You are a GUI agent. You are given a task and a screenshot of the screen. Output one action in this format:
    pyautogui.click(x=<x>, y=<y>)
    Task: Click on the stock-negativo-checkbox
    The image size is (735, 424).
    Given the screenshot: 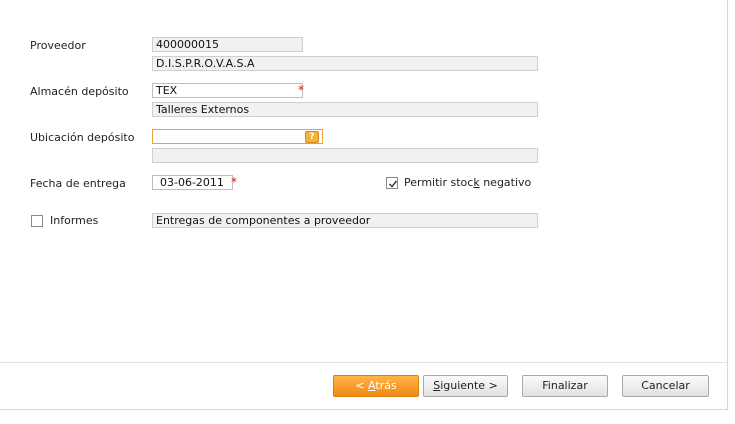 What is the action you would take?
    pyautogui.click(x=392, y=183)
    